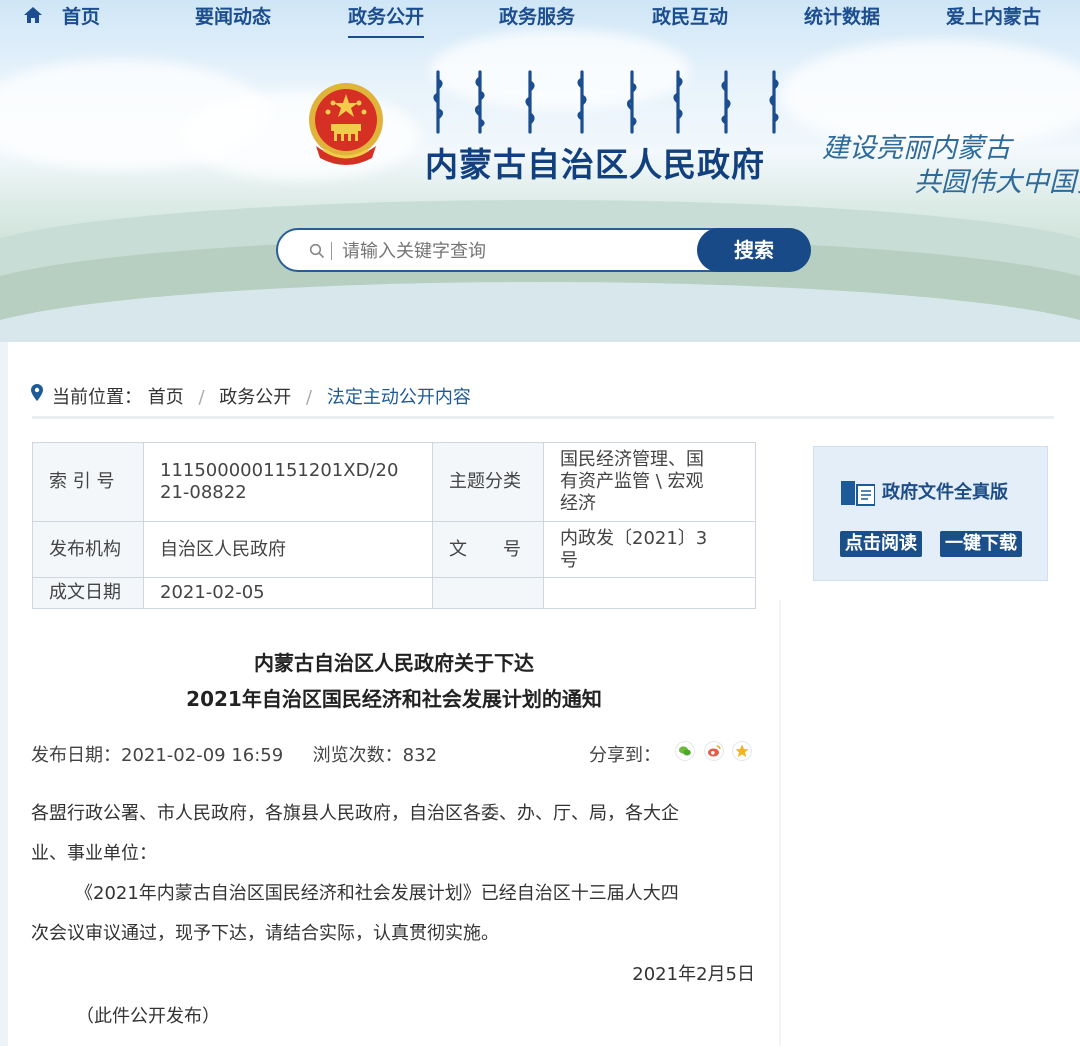 This screenshot has width=1080, height=1046. I want to click on nav-item-news: 要闻动态, so click(233, 15).